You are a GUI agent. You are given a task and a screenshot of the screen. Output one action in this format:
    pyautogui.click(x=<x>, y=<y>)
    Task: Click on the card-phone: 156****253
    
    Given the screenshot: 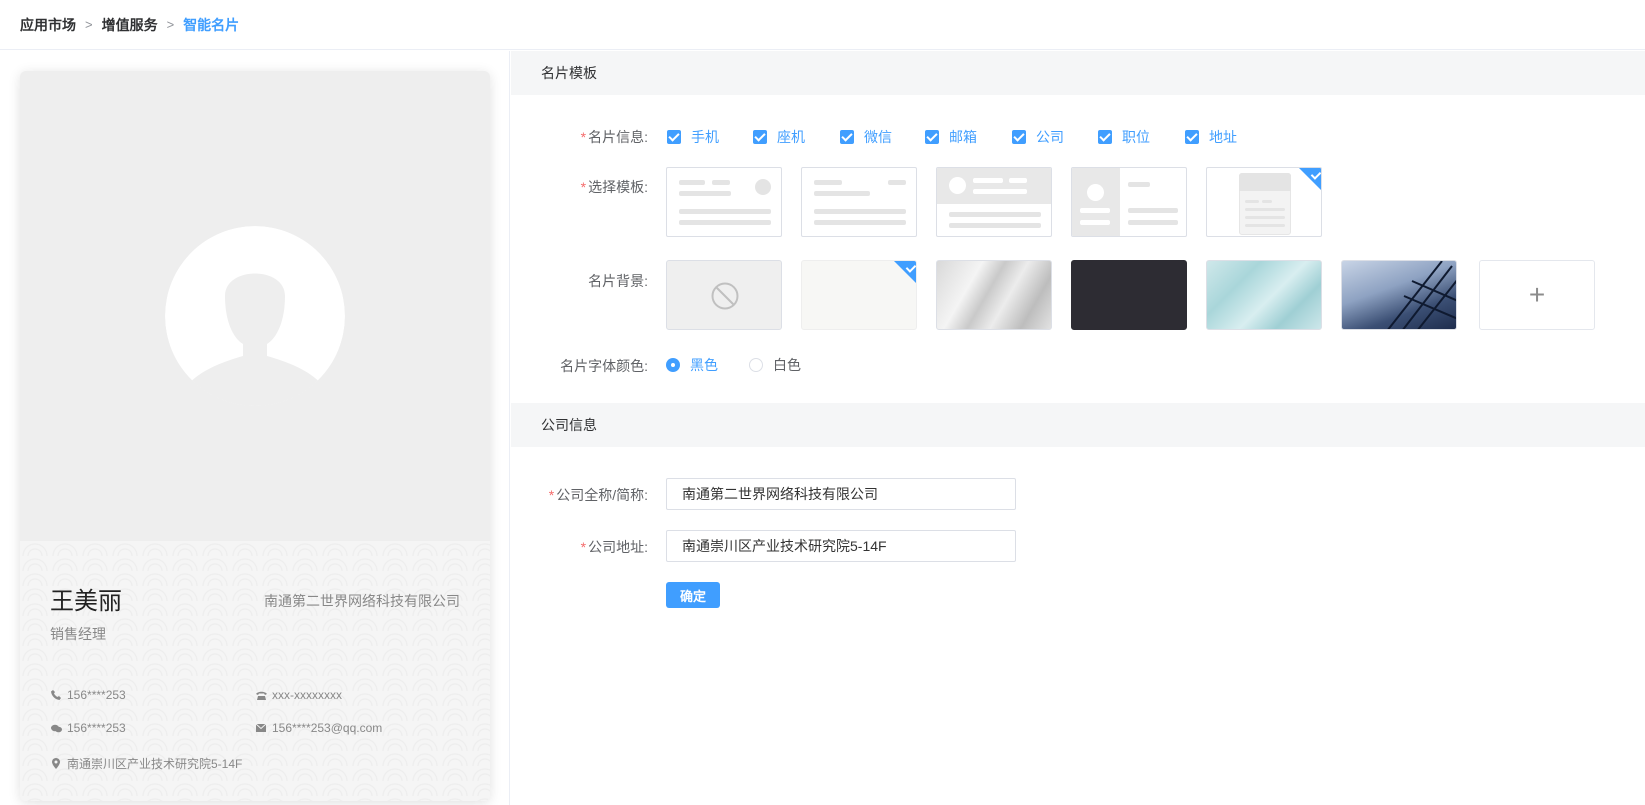 What is the action you would take?
    pyautogui.click(x=88, y=695)
    